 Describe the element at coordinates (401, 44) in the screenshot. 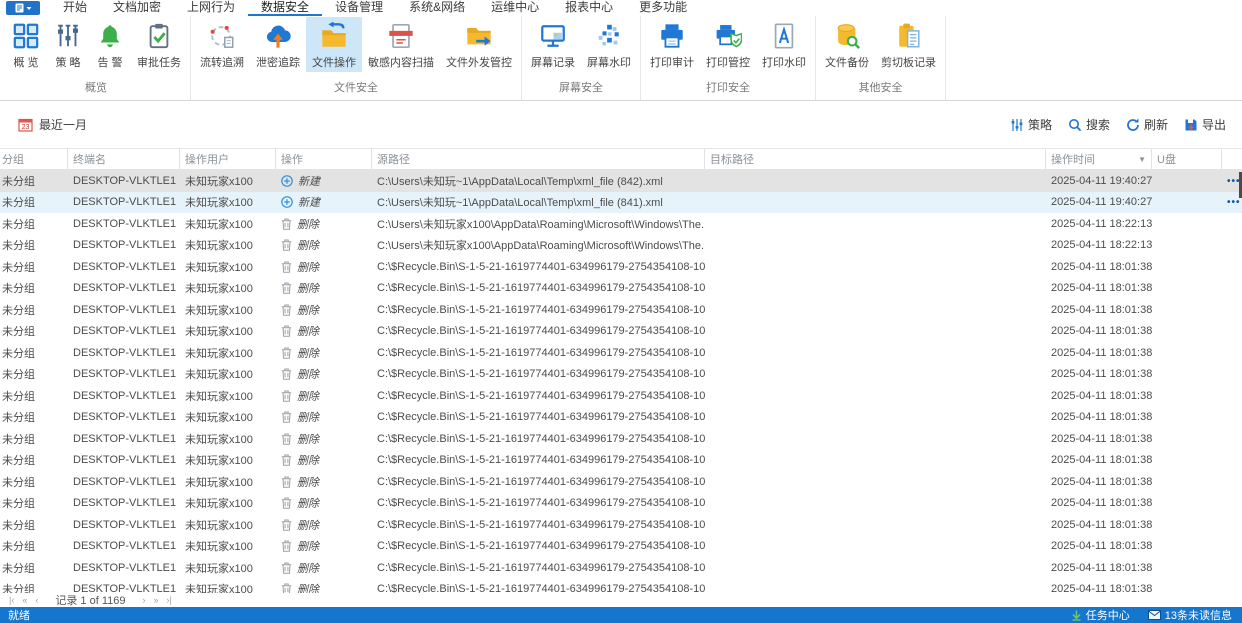

I see `ribbon-button-doc-scan: 敏感内容扫描` at that location.